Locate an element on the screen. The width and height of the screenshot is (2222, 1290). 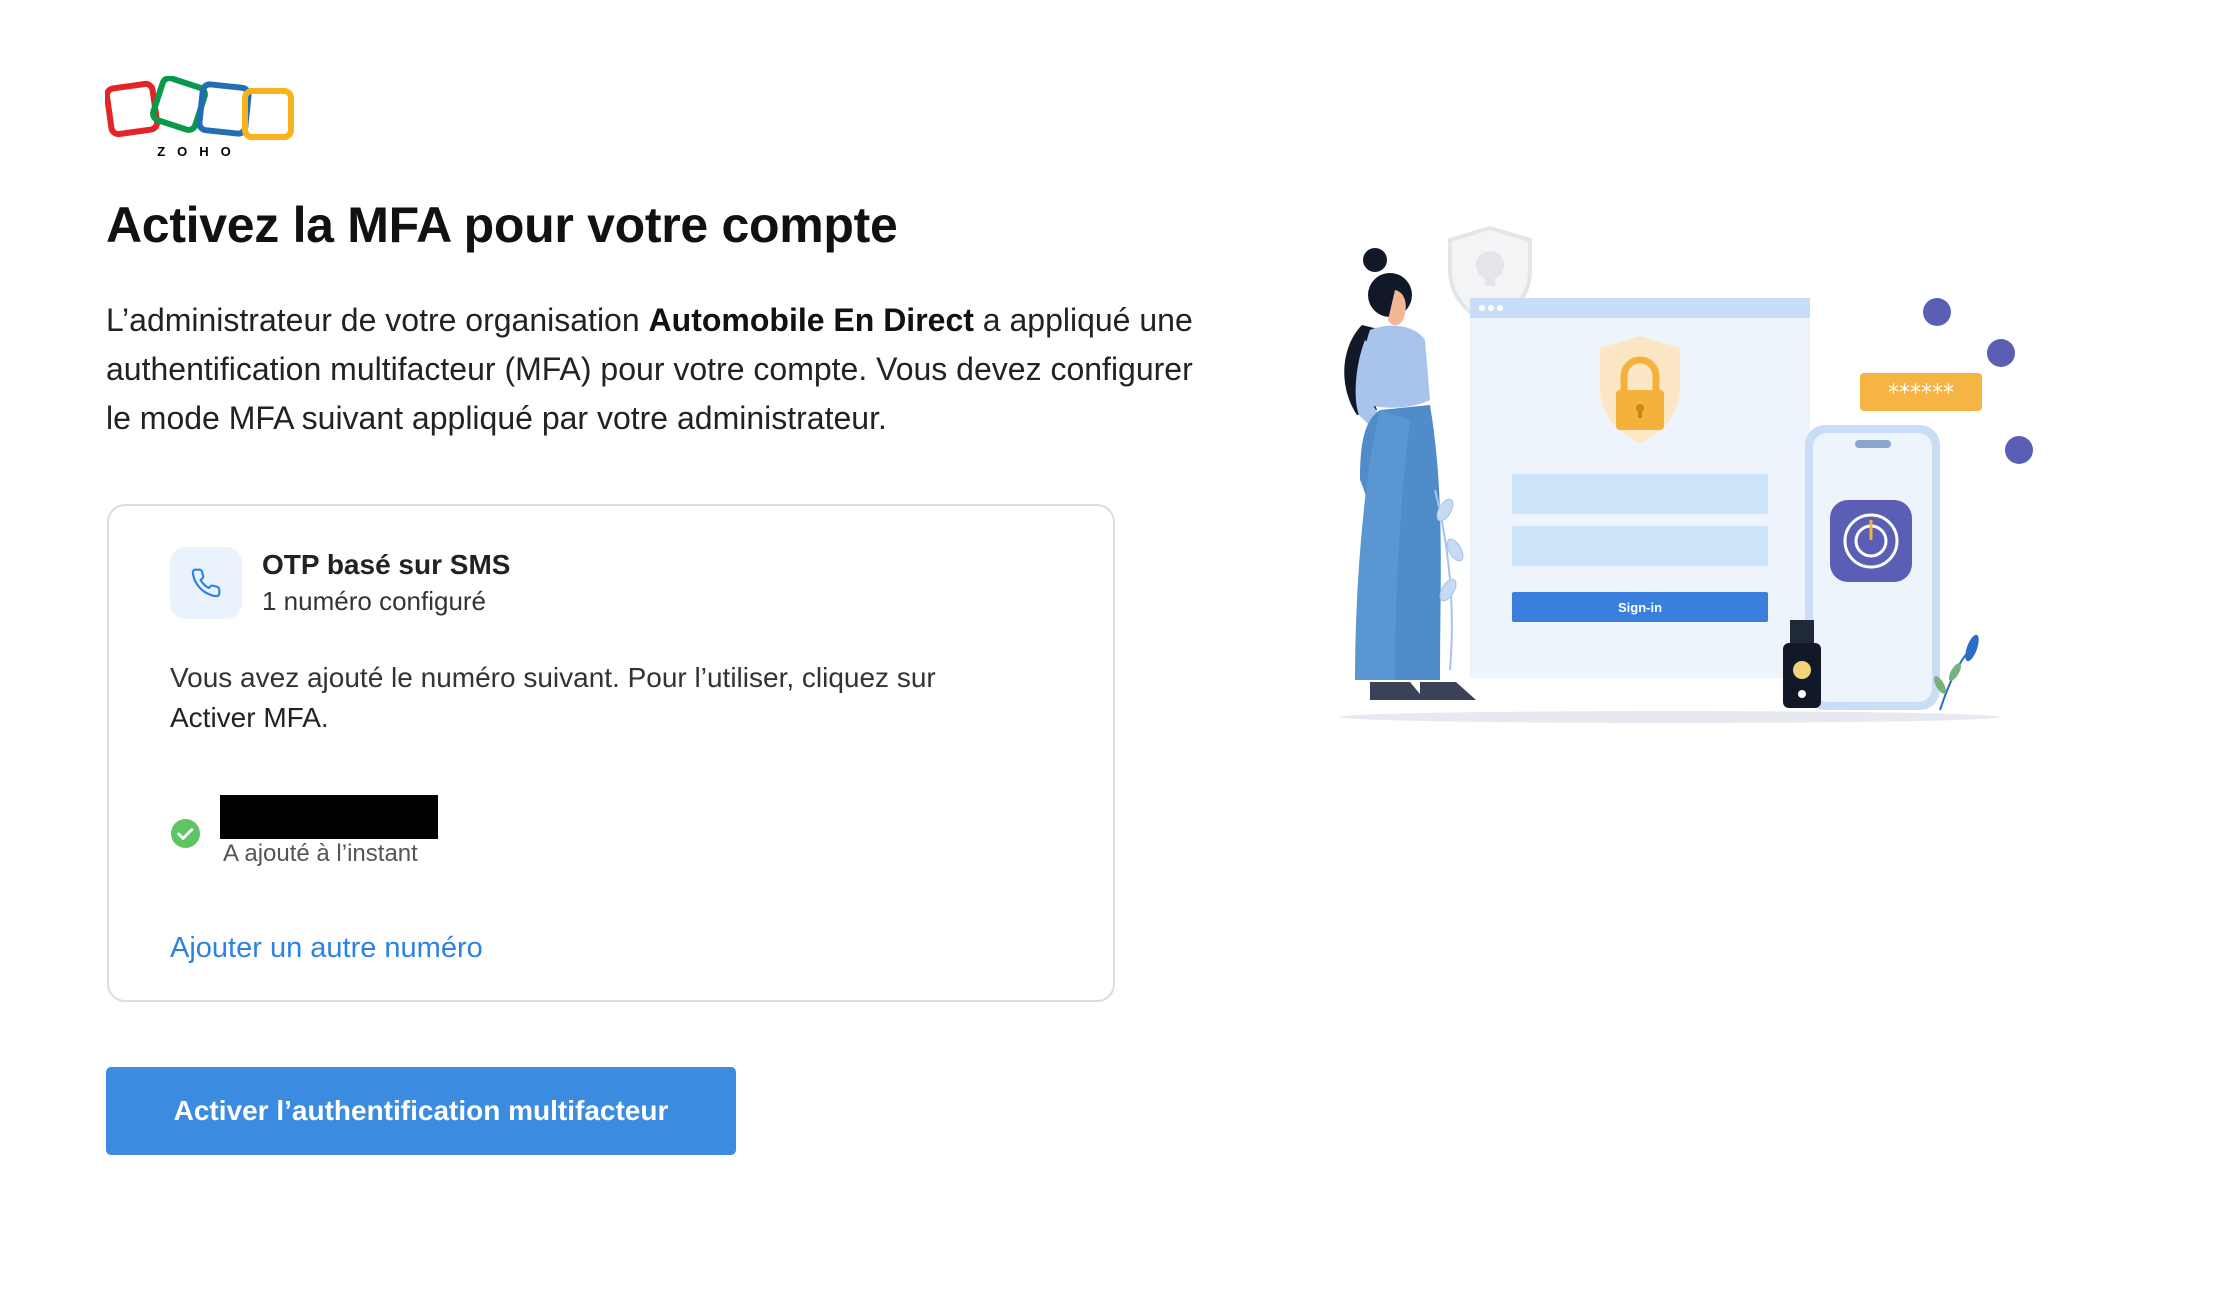
enable-mfa-button: Activer l’authentification multifacteur is located at coordinates (421, 1111).